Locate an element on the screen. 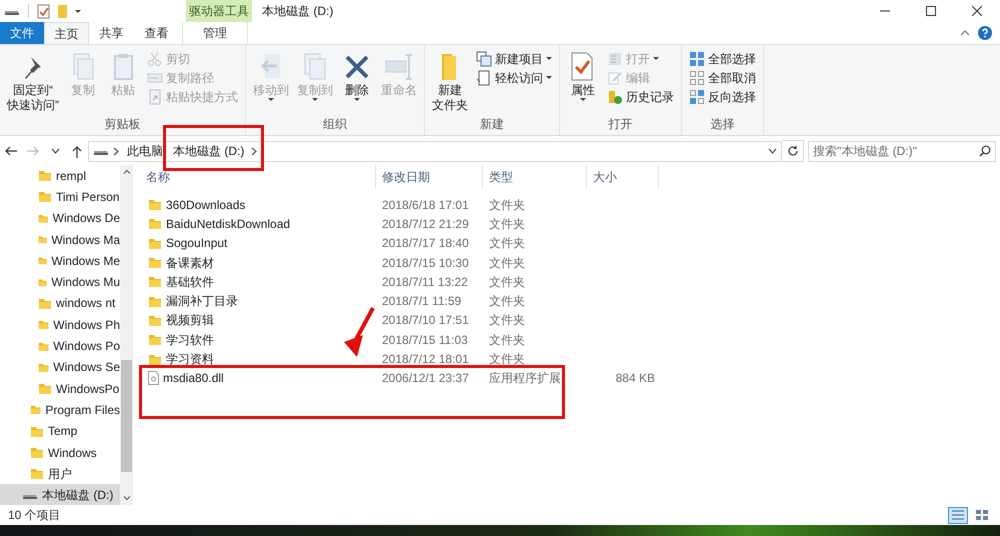 The image size is (1000, 536). table-cell-text: 应用程序扩展 is located at coordinates (525, 379).